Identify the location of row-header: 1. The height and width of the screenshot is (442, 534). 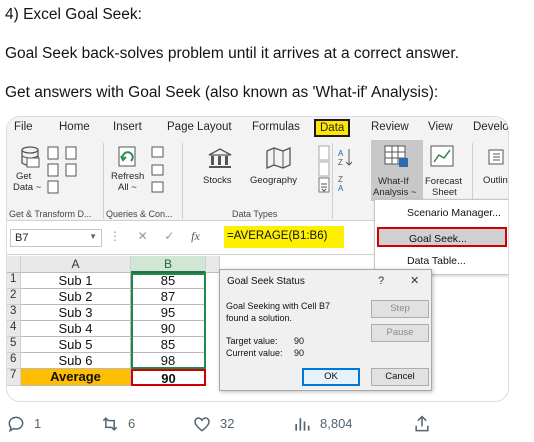
(14, 281).